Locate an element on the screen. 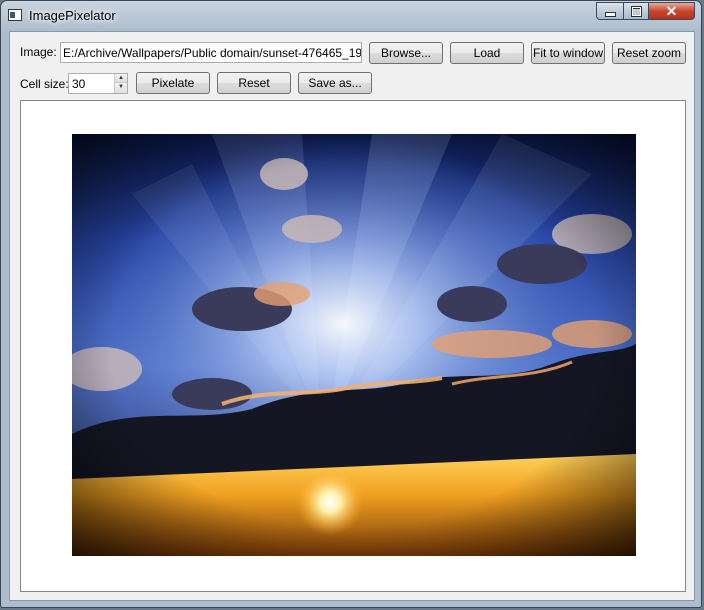 This screenshot has width=704, height=610. window-controls: ✕ is located at coordinates (645, 11).